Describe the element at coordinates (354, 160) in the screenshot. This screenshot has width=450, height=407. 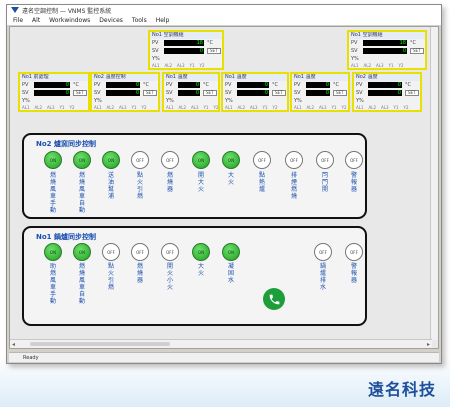
I see `no2-toggle-11: OFF` at that location.